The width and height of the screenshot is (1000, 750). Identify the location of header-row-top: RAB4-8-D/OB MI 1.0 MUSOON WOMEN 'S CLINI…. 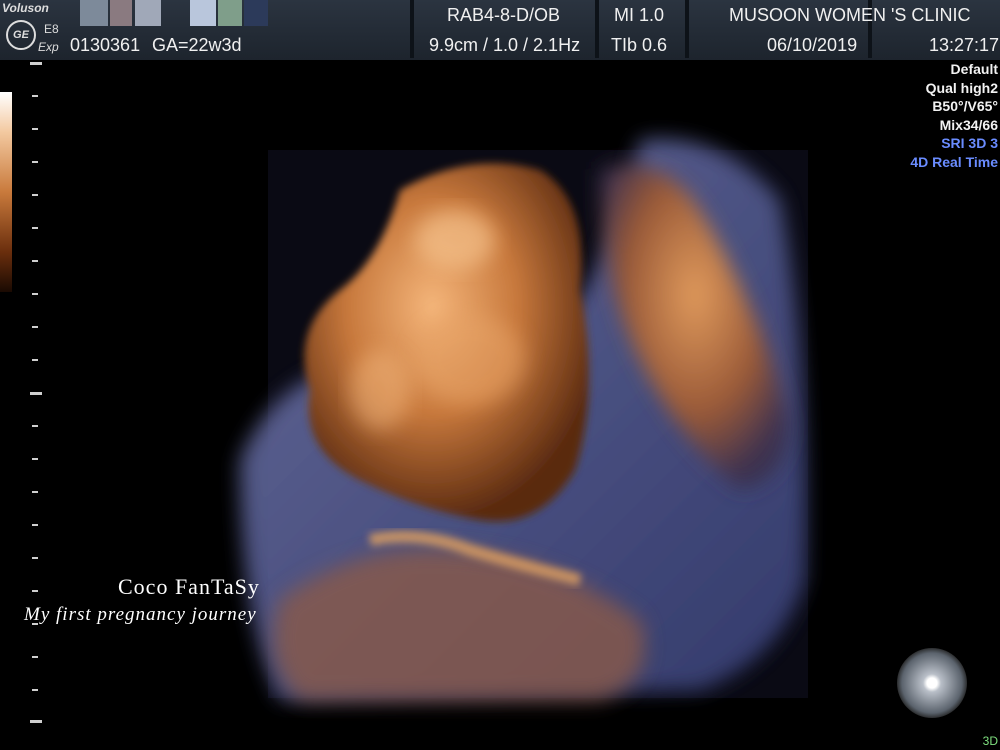
(500, 15).